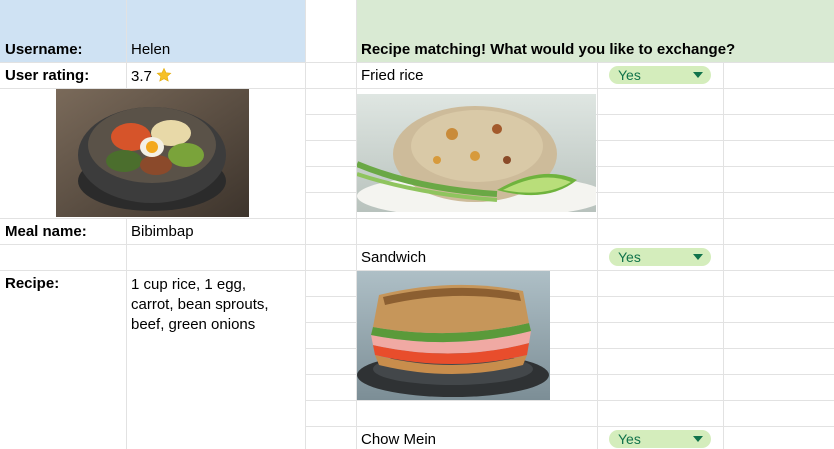 The width and height of the screenshot is (834, 449). What do you see at coordinates (46, 231) in the screenshot?
I see `meal-name-label: Meal name:` at bounding box center [46, 231].